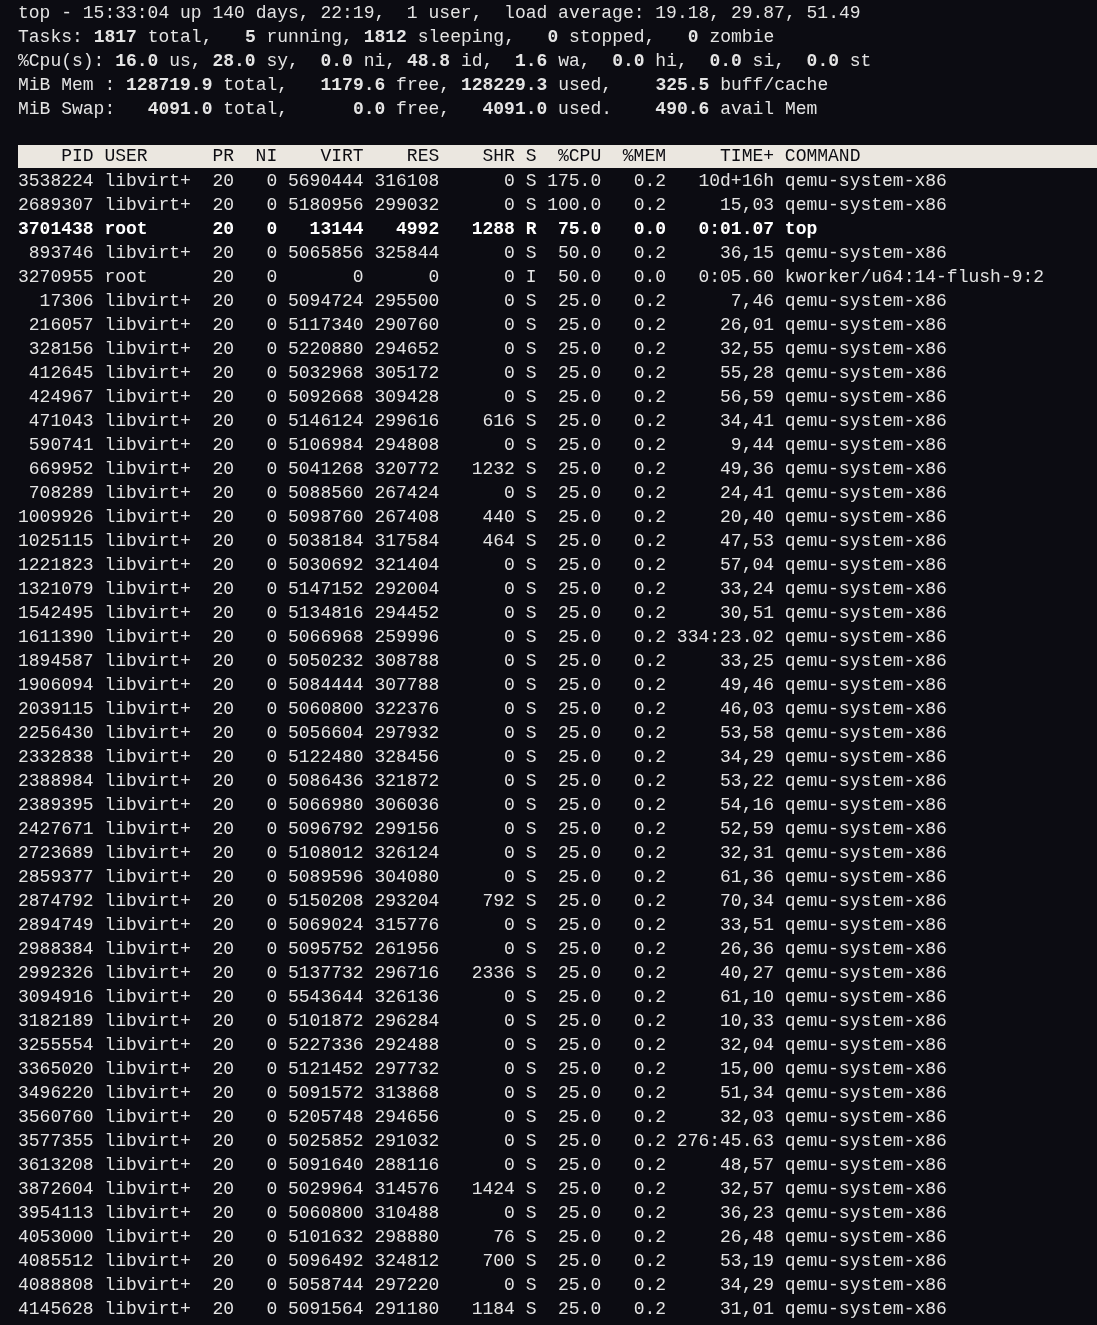  I want to click on table-cell-text: 54,16, so click(747, 805).